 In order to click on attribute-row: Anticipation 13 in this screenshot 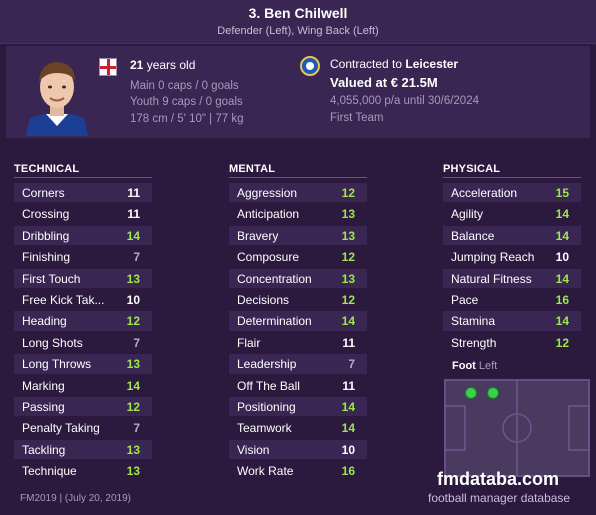, I will do `click(298, 213)`.